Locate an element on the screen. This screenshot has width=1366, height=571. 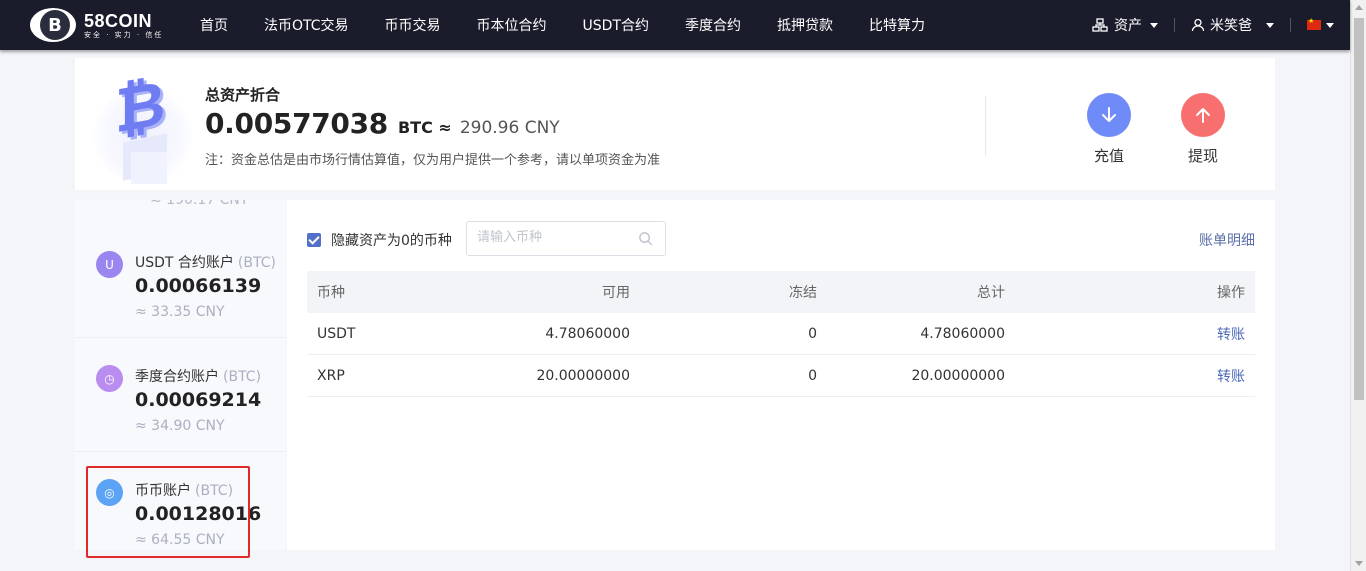
coin-search is located at coordinates (566, 238).